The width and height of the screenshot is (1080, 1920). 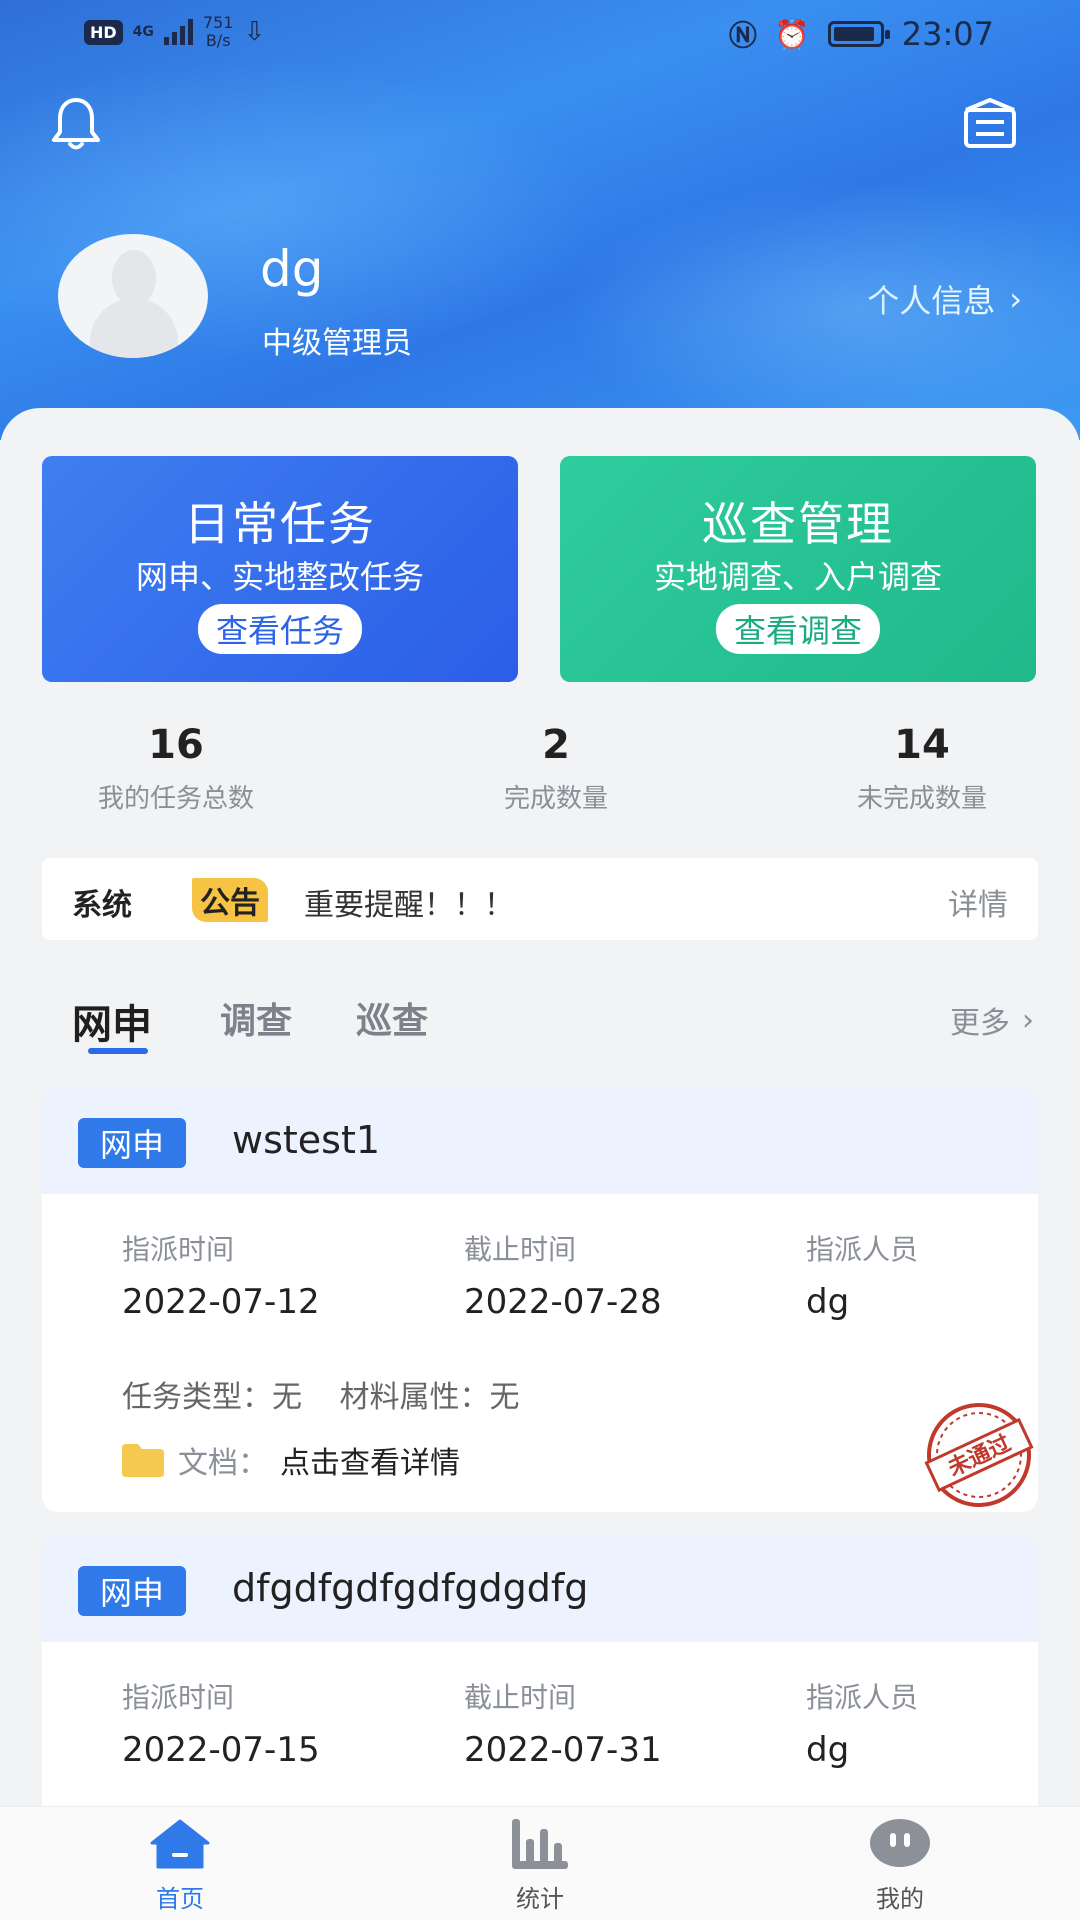 What do you see at coordinates (103, 32) in the screenshot?
I see `hd-indicator: HD` at bounding box center [103, 32].